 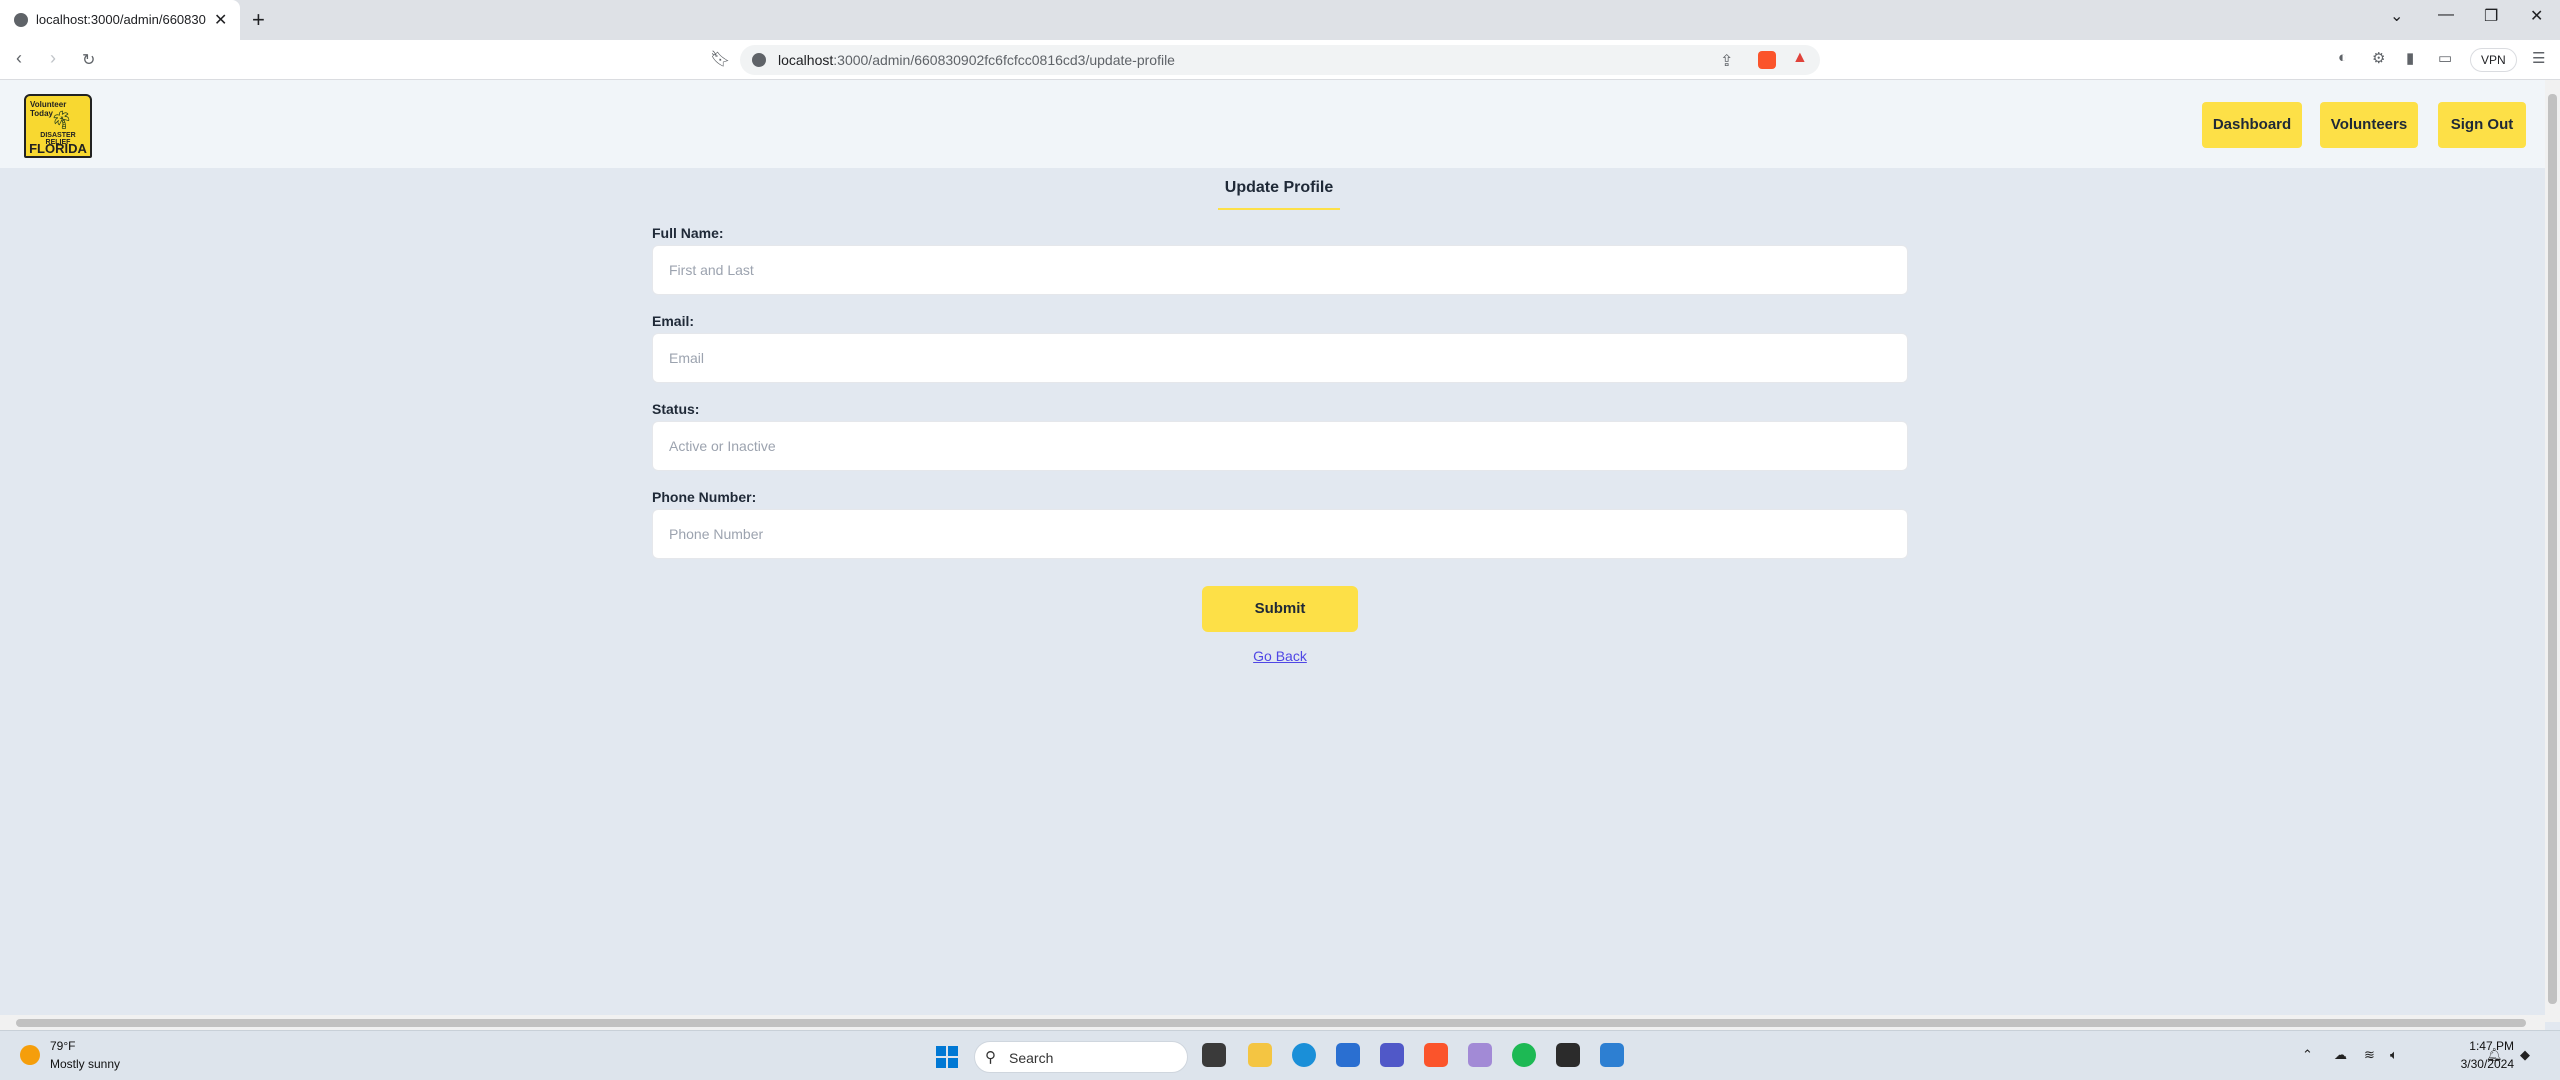 I want to click on brave-rewards-icon: ▲, so click(x=1800, y=58).